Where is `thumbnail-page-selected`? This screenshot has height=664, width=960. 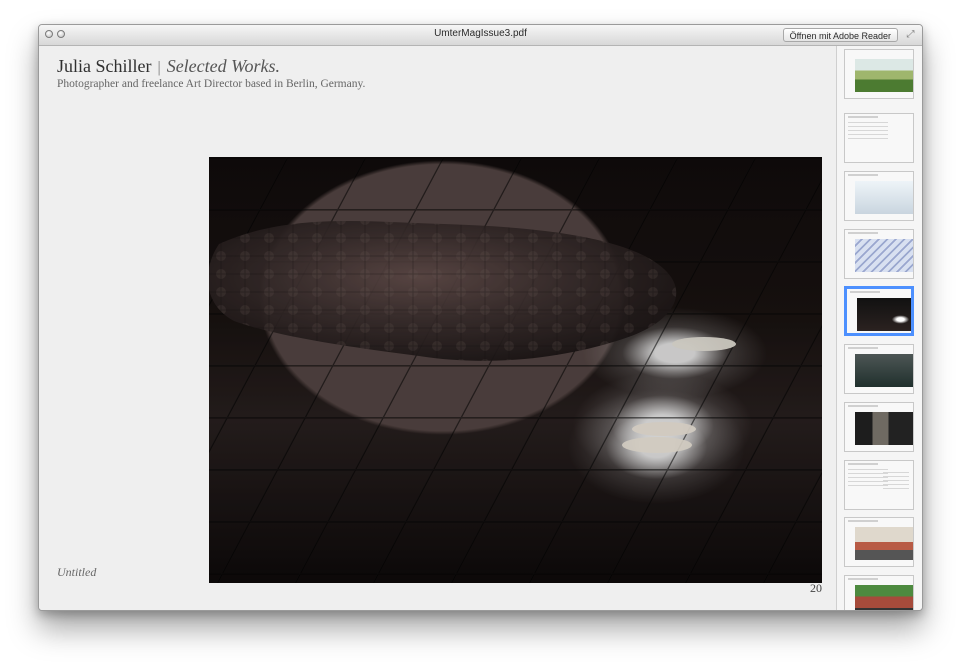
thumbnail-page-selected is located at coordinates (879, 311).